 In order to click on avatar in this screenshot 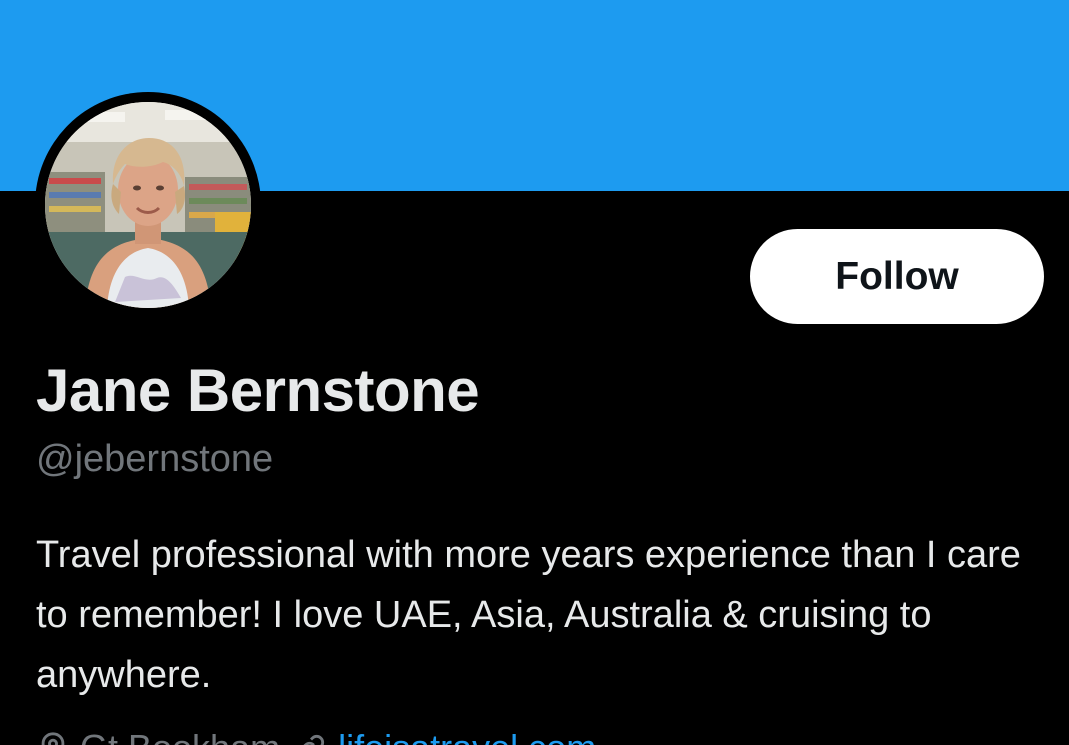, I will do `click(148, 205)`.